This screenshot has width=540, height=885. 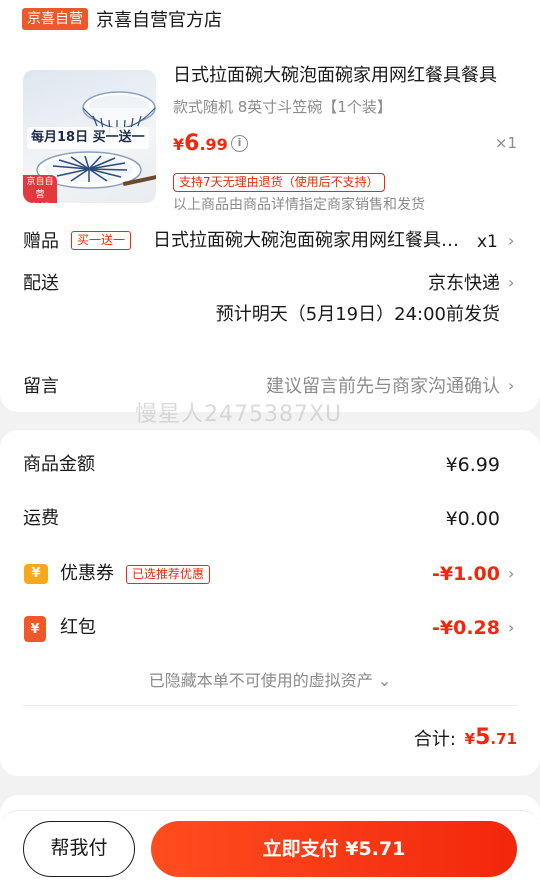 I want to click on divider, so click(x=270, y=705).